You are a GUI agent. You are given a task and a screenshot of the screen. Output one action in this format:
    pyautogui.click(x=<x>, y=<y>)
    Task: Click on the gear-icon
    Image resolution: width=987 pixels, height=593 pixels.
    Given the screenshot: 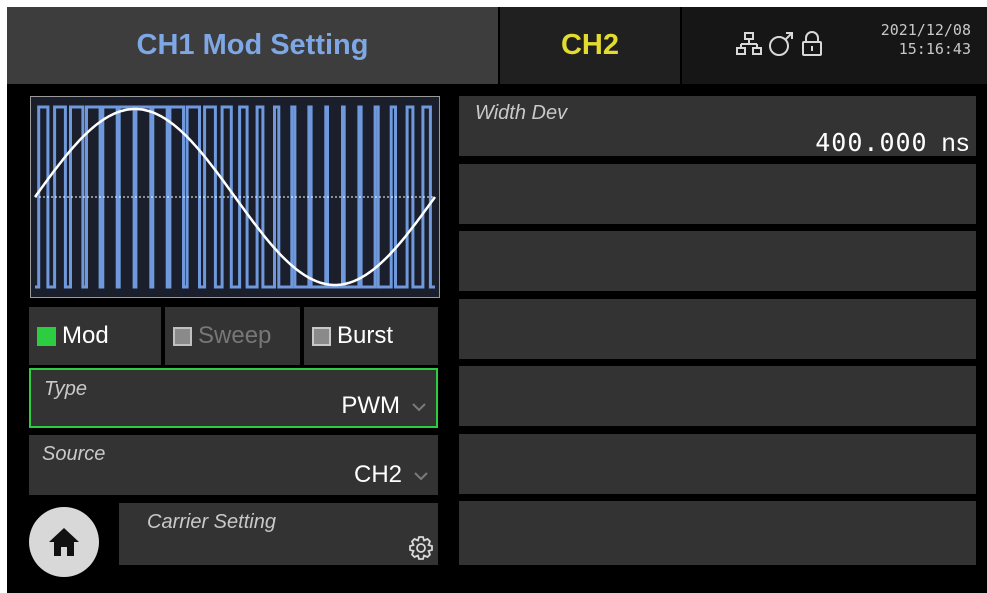 What is the action you would take?
    pyautogui.click(x=421, y=548)
    